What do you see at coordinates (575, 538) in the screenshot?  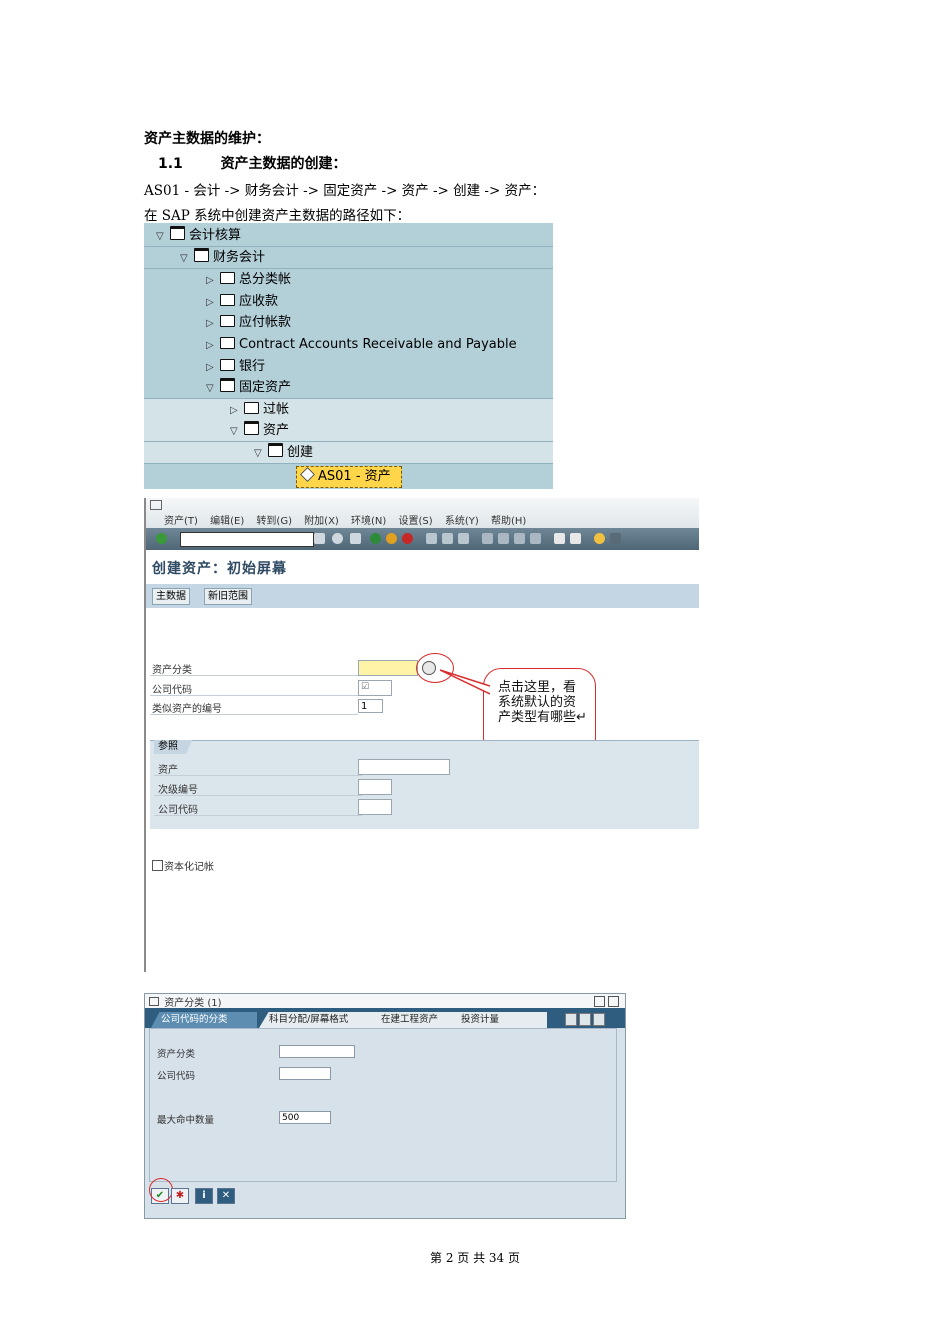 I see `shortcut-icon` at bounding box center [575, 538].